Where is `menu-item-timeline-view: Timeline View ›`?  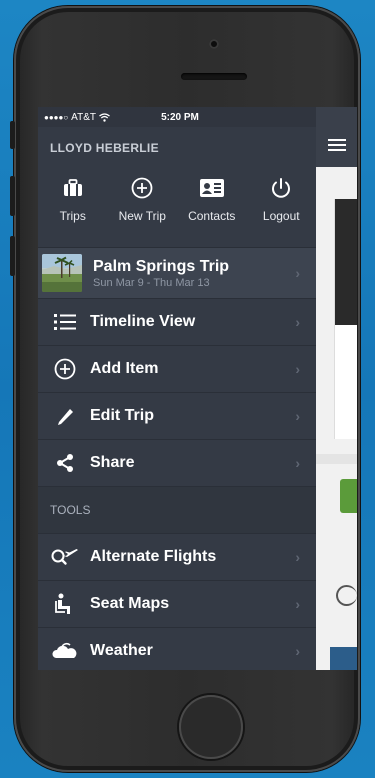 menu-item-timeline-view: Timeline View › is located at coordinates (177, 321).